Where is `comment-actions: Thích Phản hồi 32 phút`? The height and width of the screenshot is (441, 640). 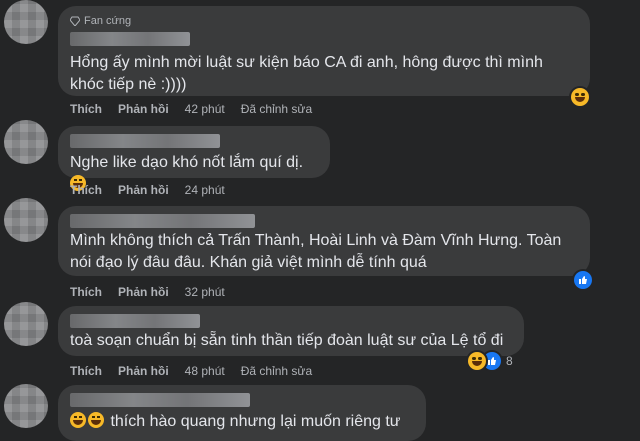 comment-actions: Thích Phản hồi 32 phút is located at coordinates (147, 292).